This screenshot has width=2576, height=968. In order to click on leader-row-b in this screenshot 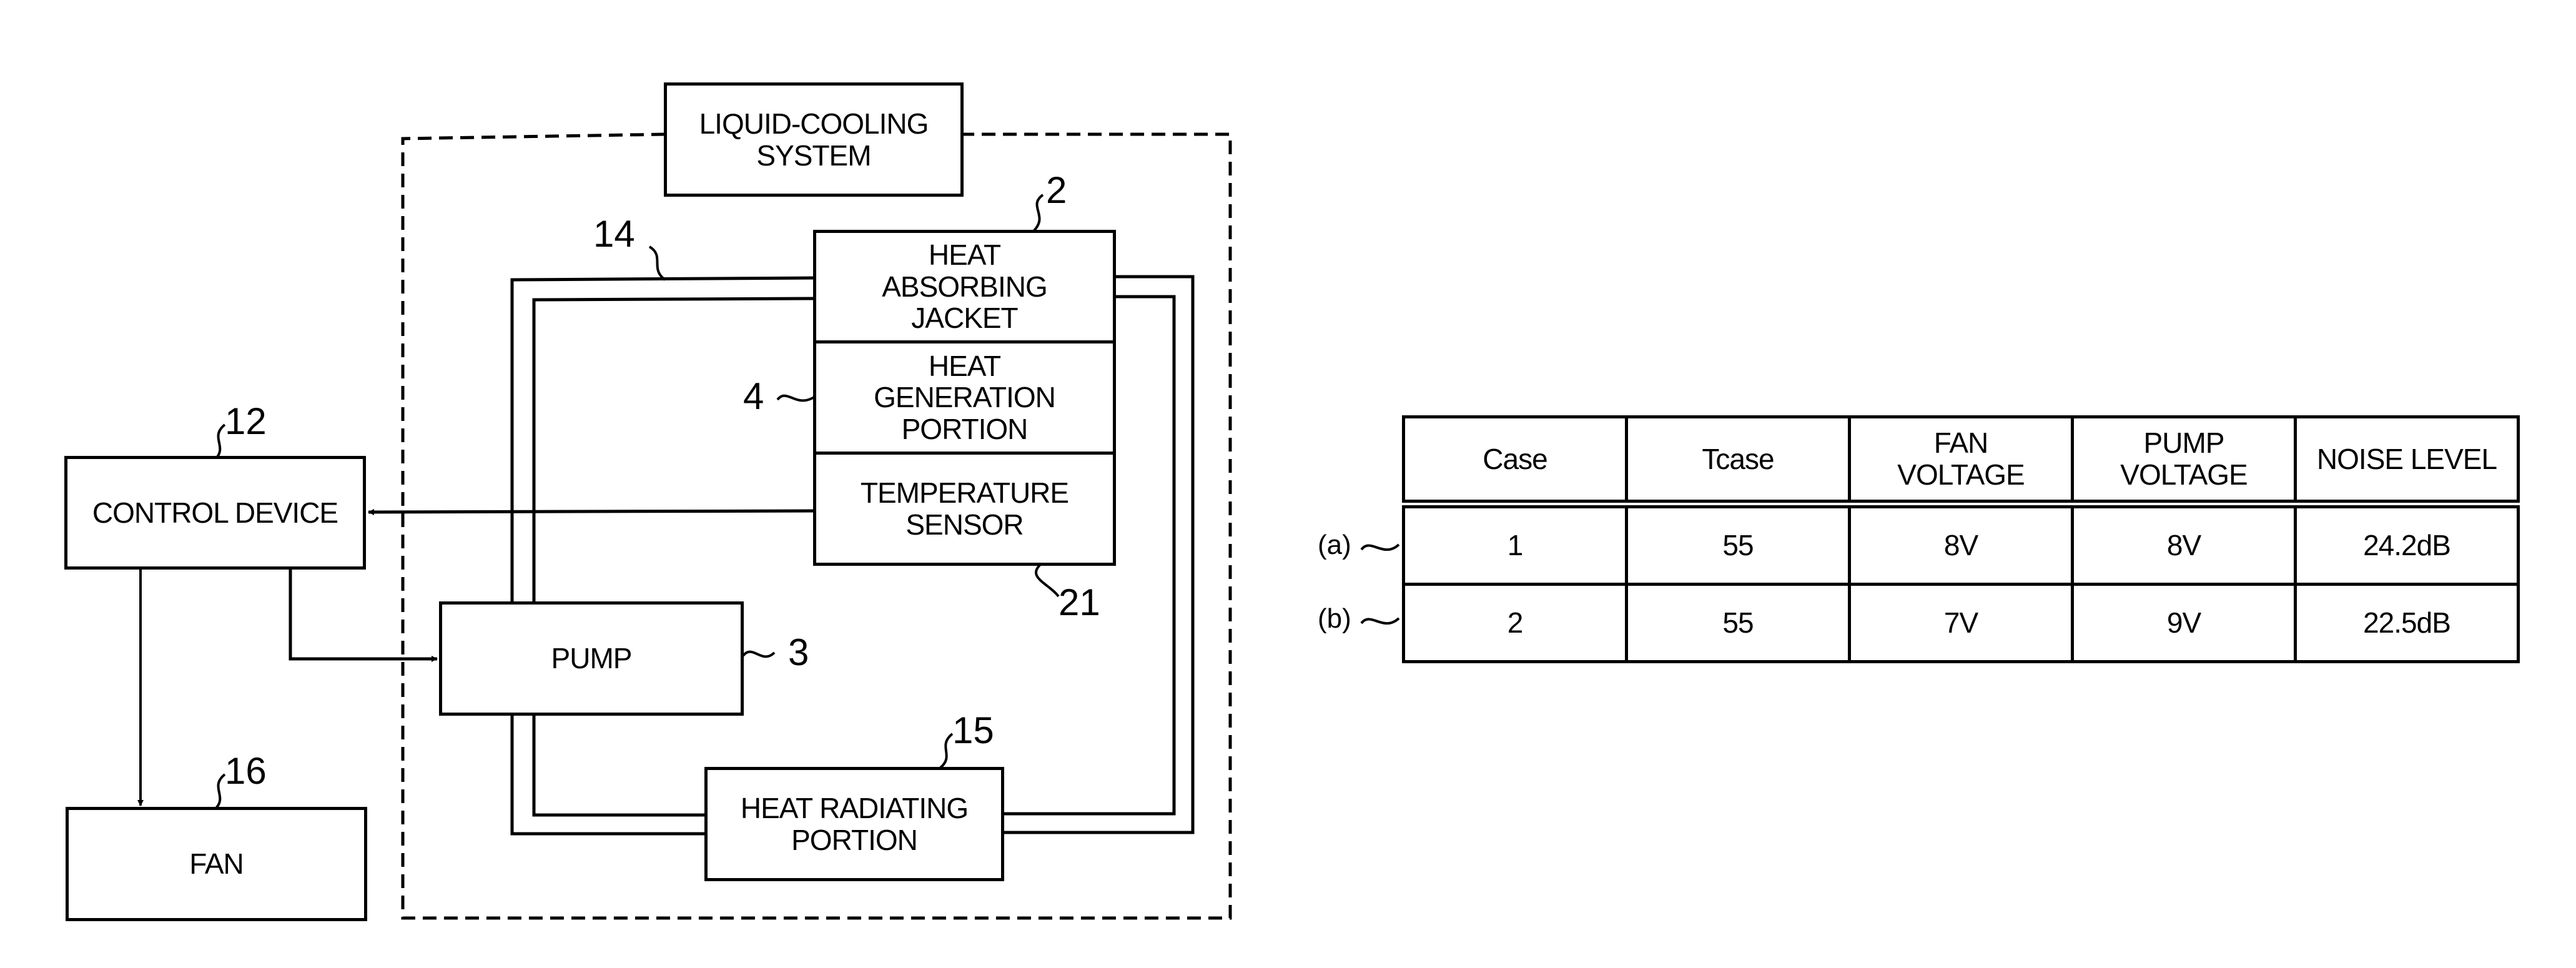, I will do `click(1380, 621)`.